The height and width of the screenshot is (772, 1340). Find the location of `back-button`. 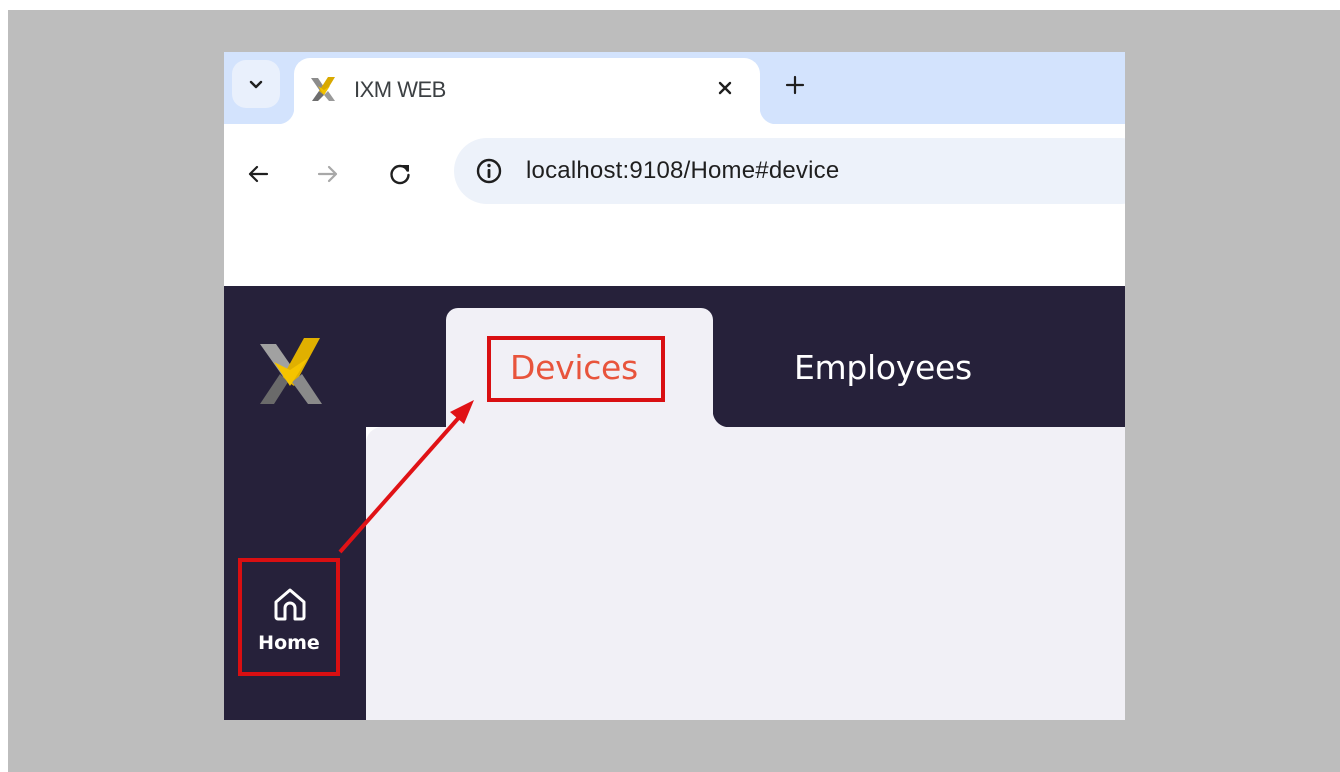

back-button is located at coordinates (258, 174).